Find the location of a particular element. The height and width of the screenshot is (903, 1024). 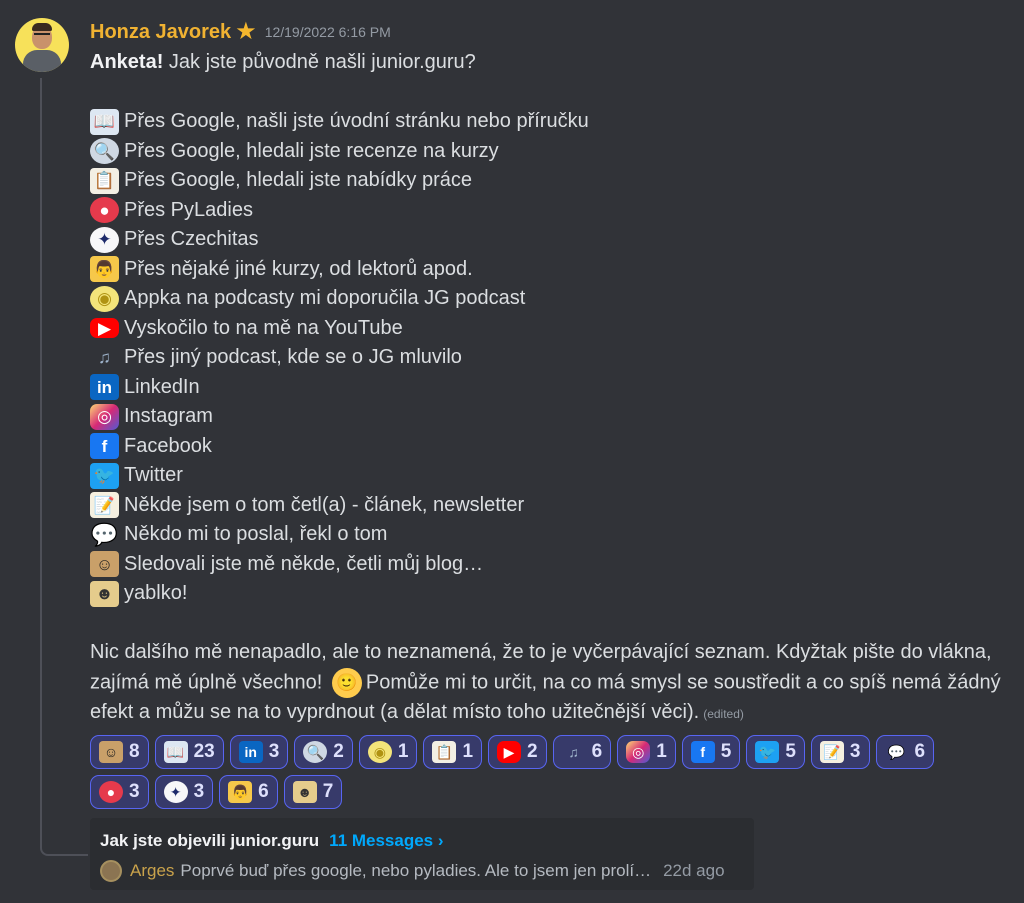

twitter-icon: 🐦 is located at coordinates (767, 752).